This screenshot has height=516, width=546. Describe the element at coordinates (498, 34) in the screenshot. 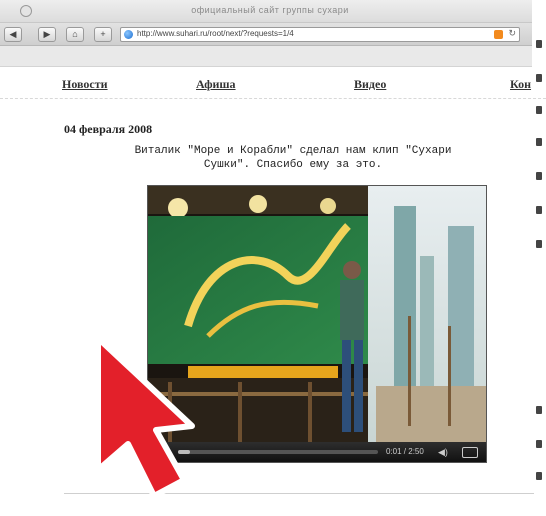

I see `rss-icon` at that location.